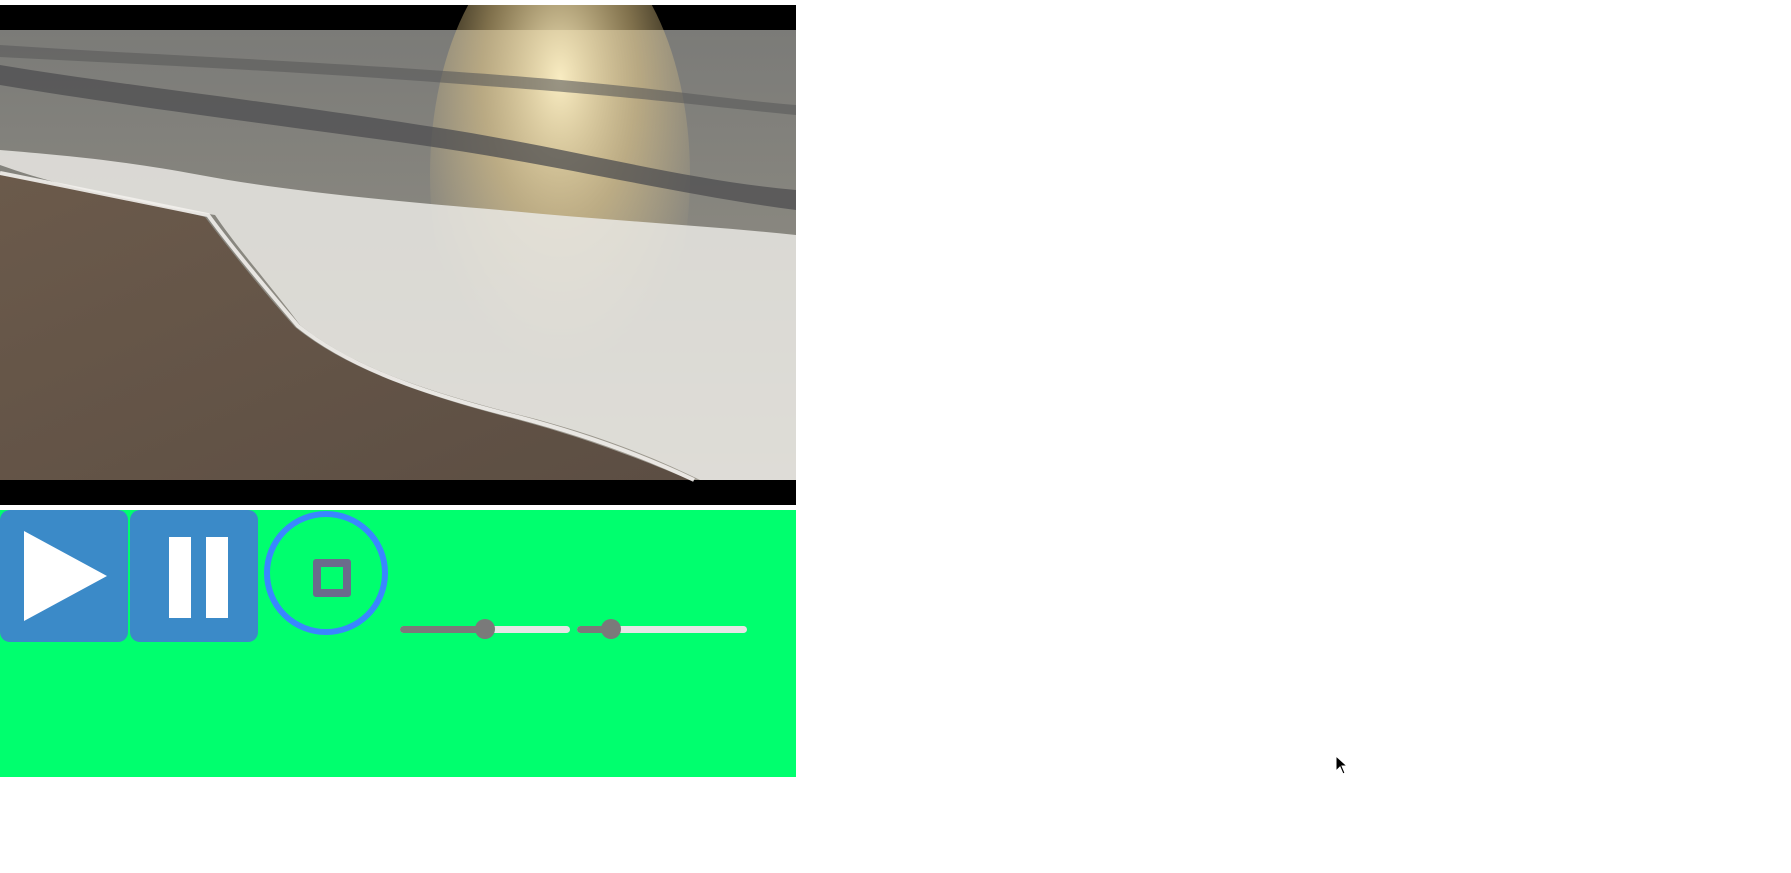  I want to click on player-controls, so click(398, 643).